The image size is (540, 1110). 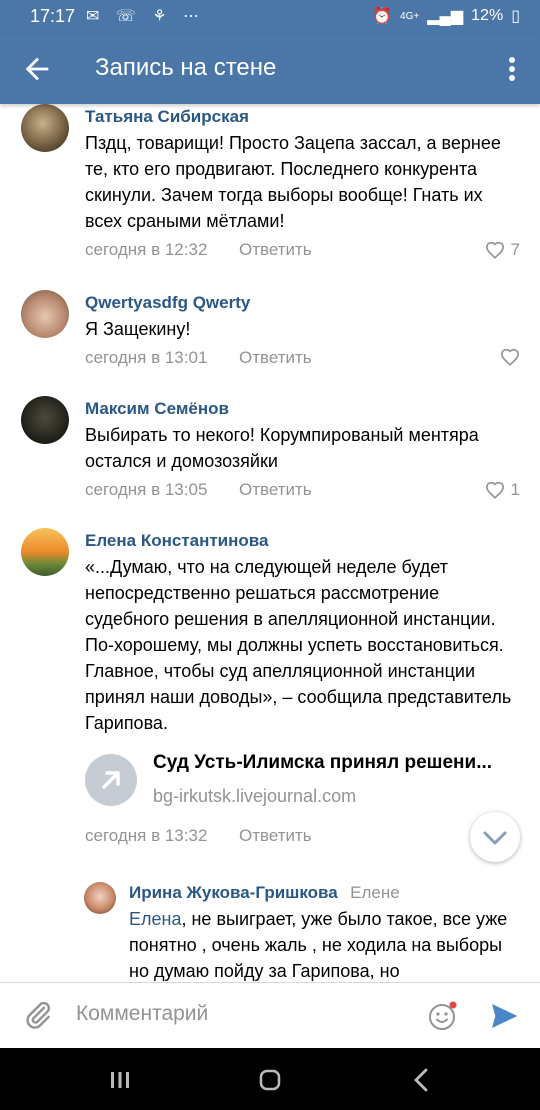 What do you see at coordinates (146, 16) in the screenshot?
I see `notification-icons: ✉ ☏ ⚘ ⋯` at bounding box center [146, 16].